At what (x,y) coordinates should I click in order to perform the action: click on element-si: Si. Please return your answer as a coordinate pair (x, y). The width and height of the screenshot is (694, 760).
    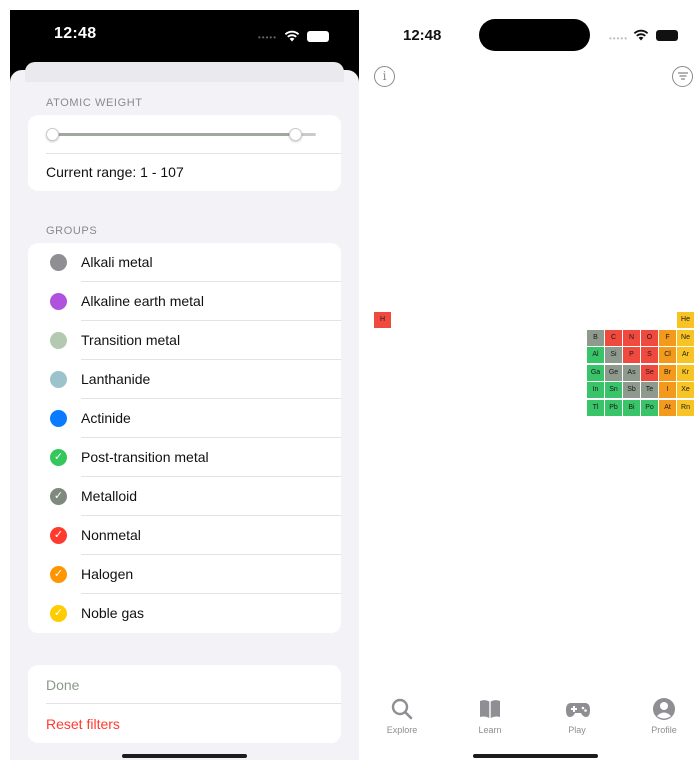
    Looking at the image, I should click on (613, 355).